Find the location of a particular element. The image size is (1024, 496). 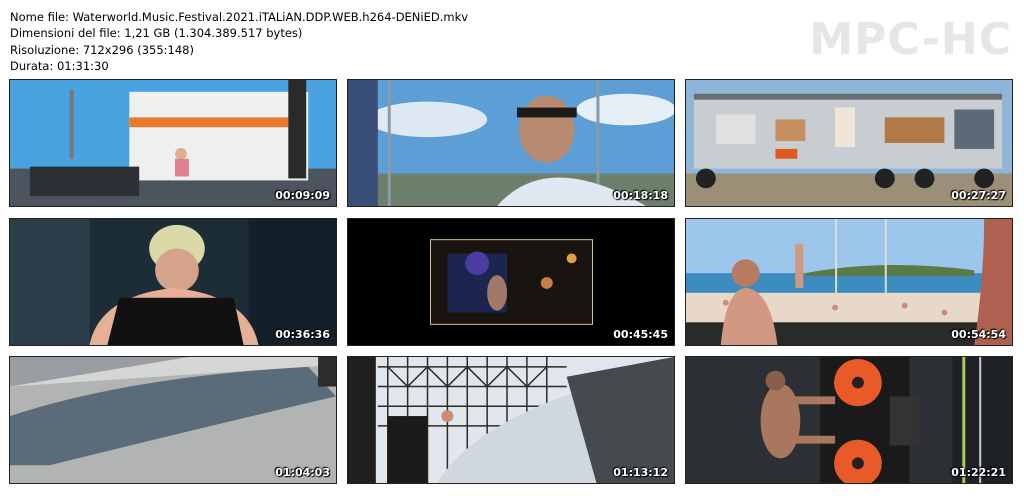

thumbnail-4: 00:36:36 is located at coordinates (173, 282).